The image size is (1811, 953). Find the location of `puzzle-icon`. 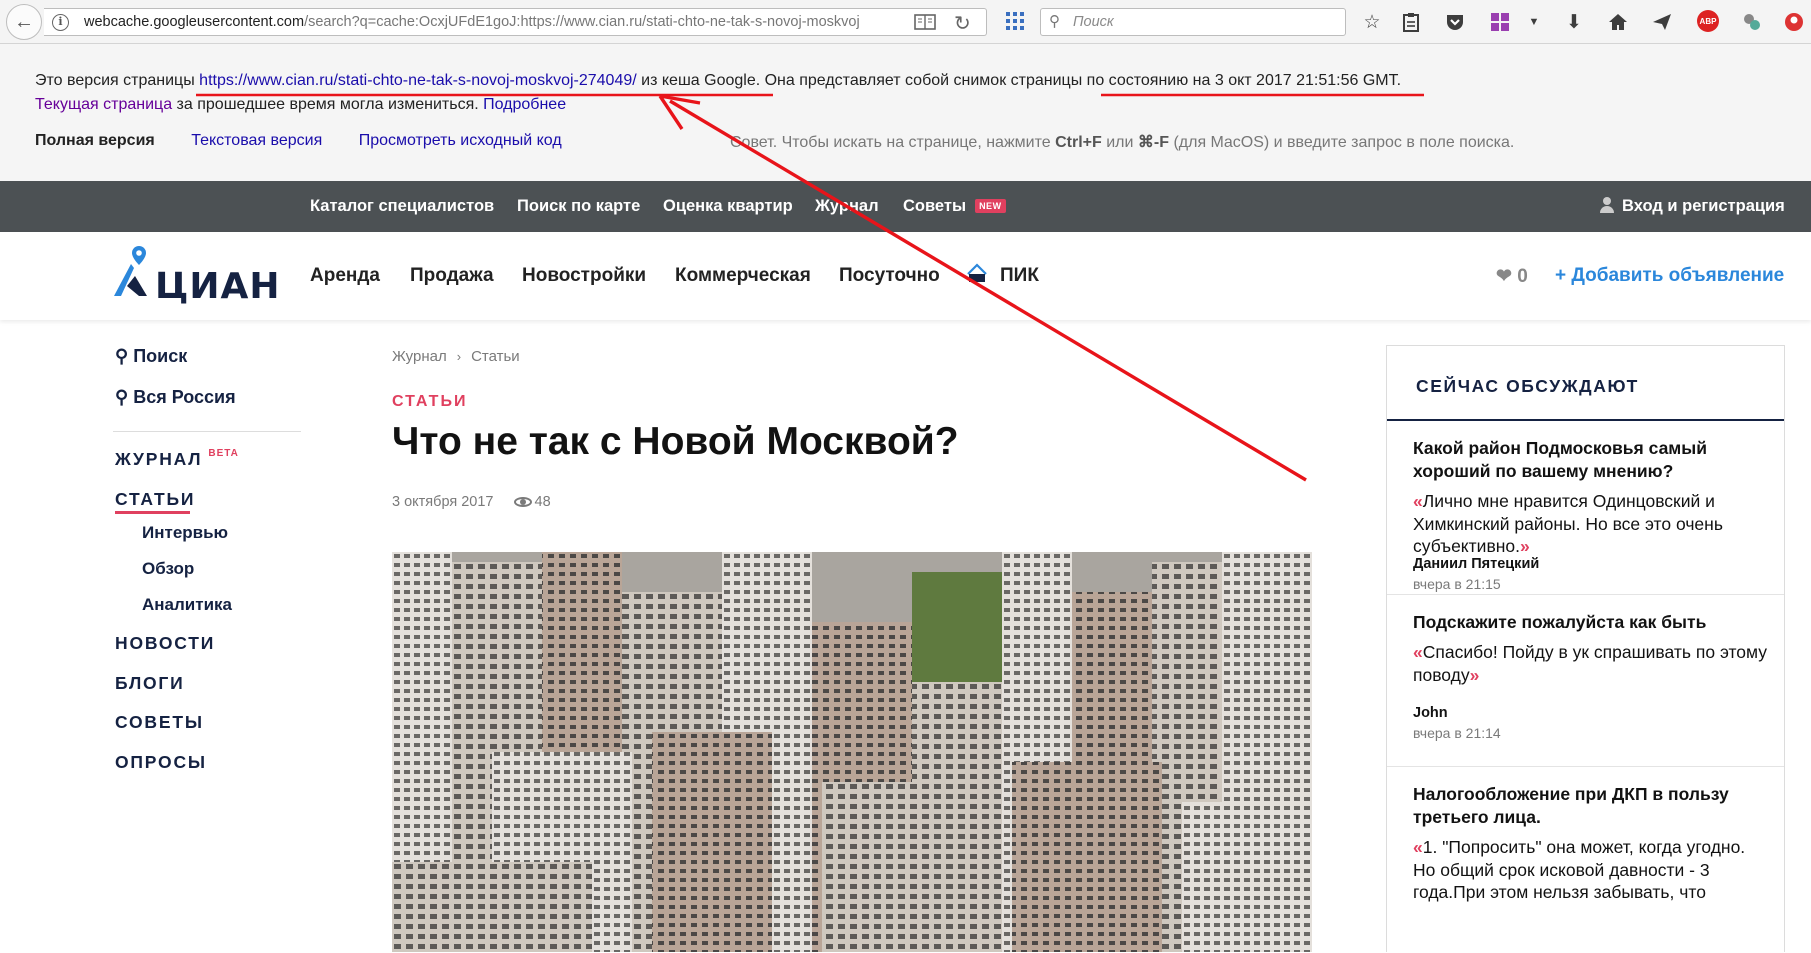

puzzle-icon is located at coordinates (1752, 22).